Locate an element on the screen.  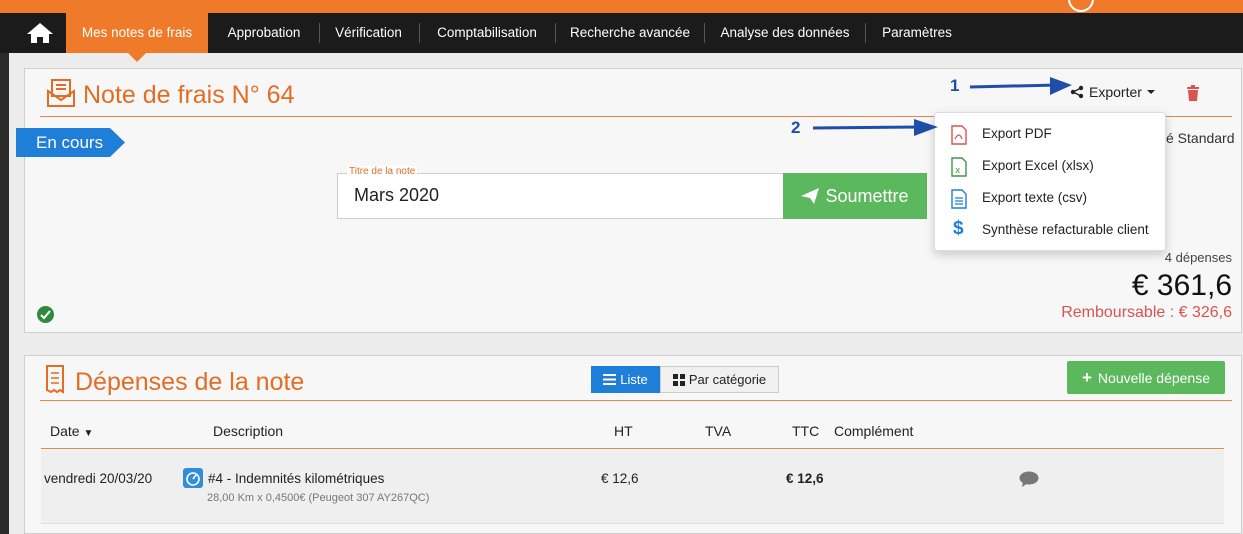
annotation-number-2: 2 is located at coordinates (796, 127).